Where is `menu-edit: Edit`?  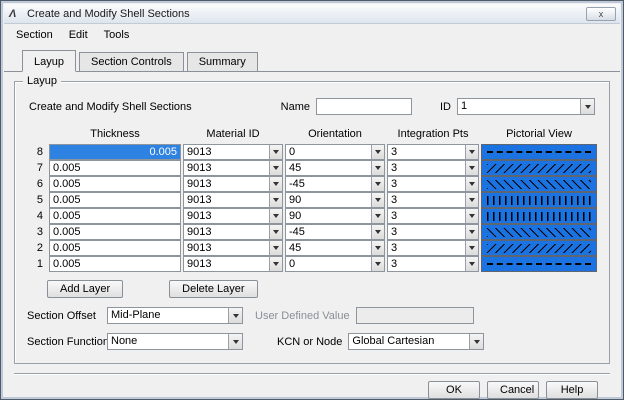 menu-edit: Edit is located at coordinates (78, 35).